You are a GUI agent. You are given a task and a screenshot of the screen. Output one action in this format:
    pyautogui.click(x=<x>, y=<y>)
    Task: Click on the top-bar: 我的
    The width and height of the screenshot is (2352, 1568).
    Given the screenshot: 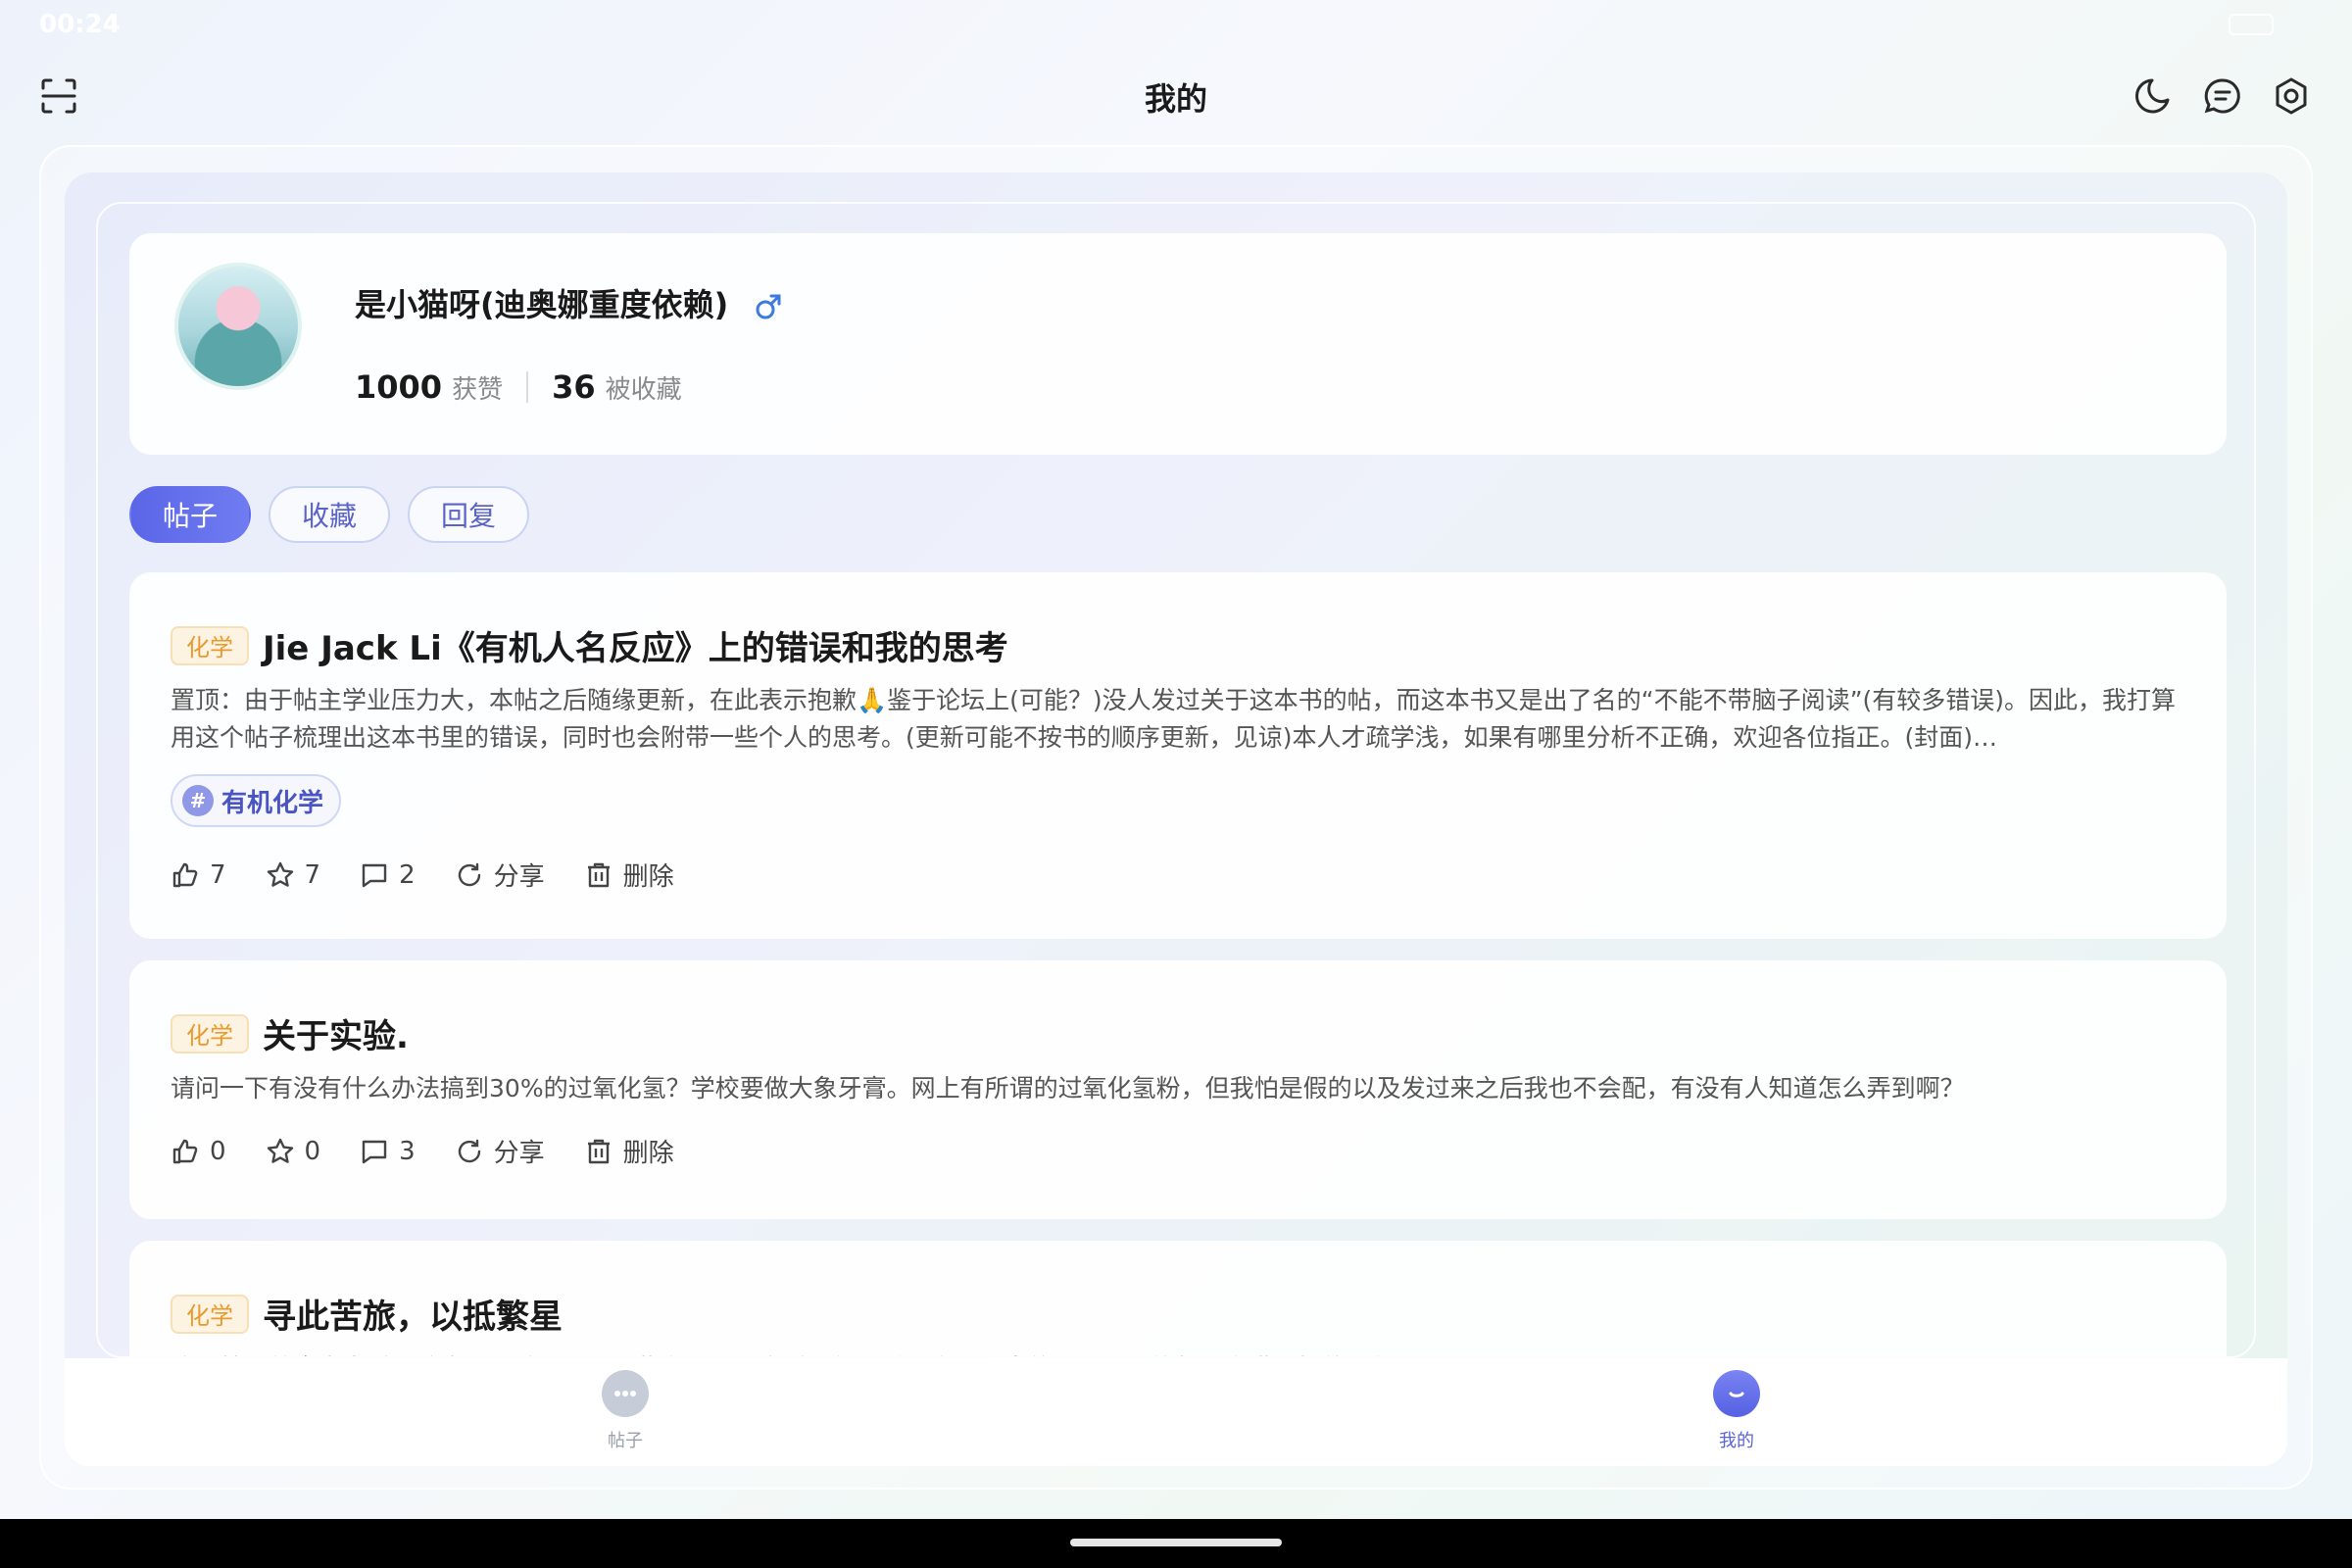 What is the action you would take?
    pyautogui.click(x=1176, y=98)
    